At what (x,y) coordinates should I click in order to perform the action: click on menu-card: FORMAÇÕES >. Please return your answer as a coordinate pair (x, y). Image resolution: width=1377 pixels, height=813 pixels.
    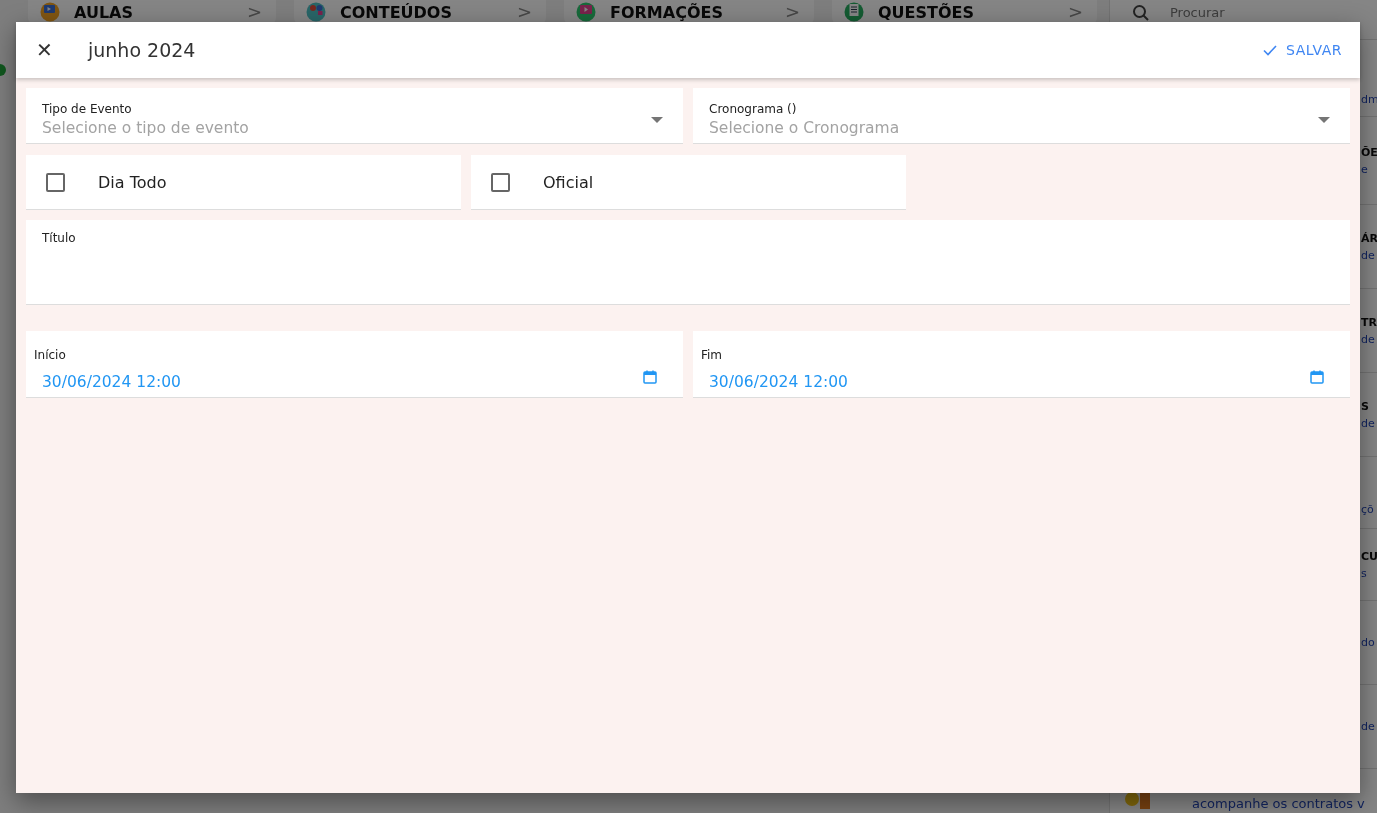
    Looking at the image, I should click on (689, 12).